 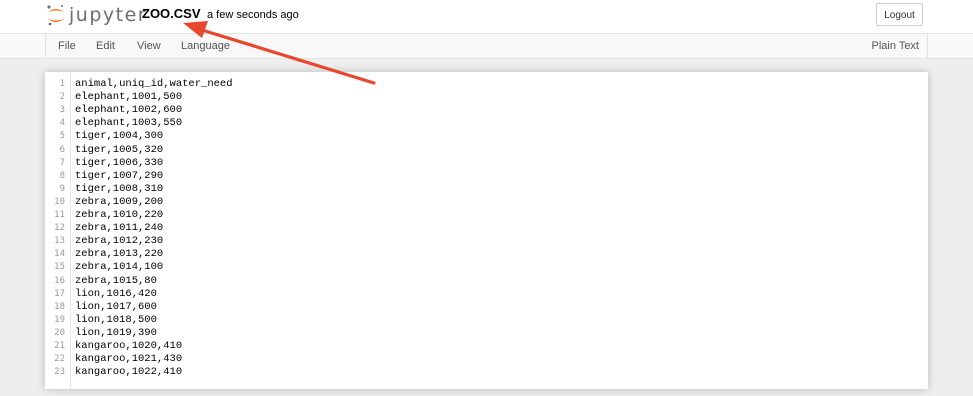 What do you see at coordinates (62, 149) in the screenshot?
I see `line-number: 6` at bounding box center [62, 149].